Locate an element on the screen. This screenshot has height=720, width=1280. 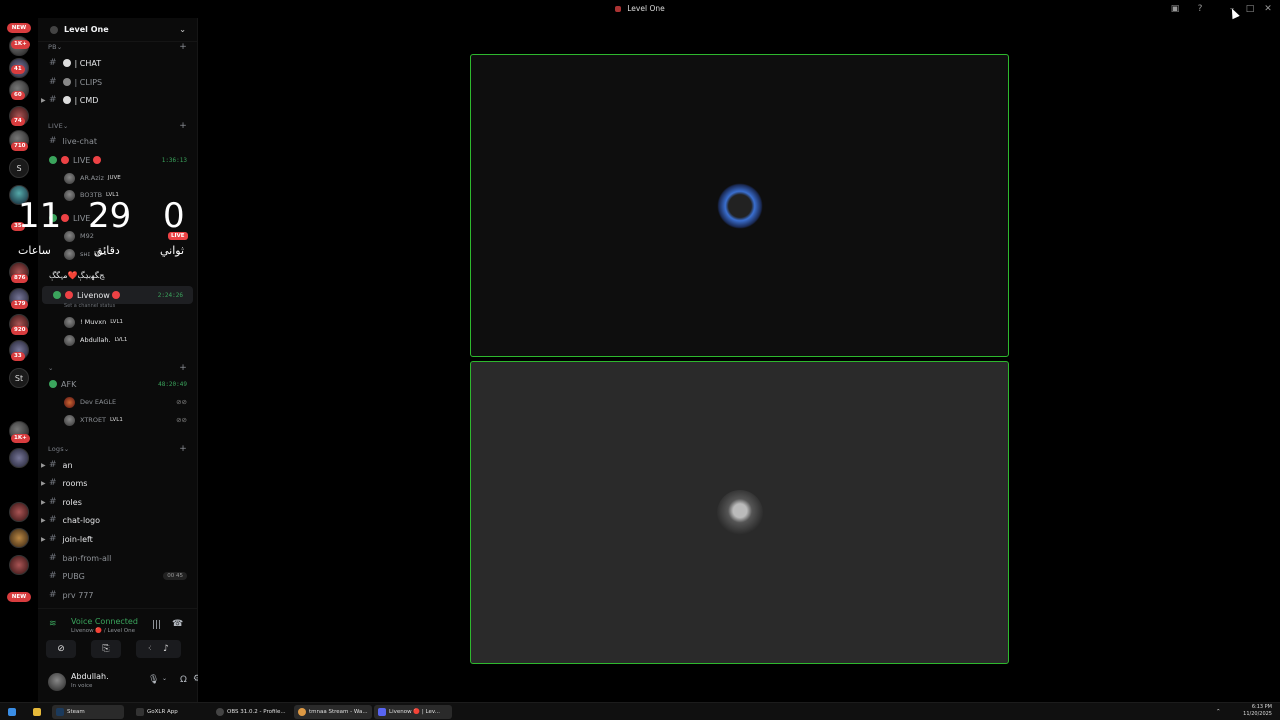
taskbar-item-goxlr: GoXLR App is located at coordinates (169, 712).